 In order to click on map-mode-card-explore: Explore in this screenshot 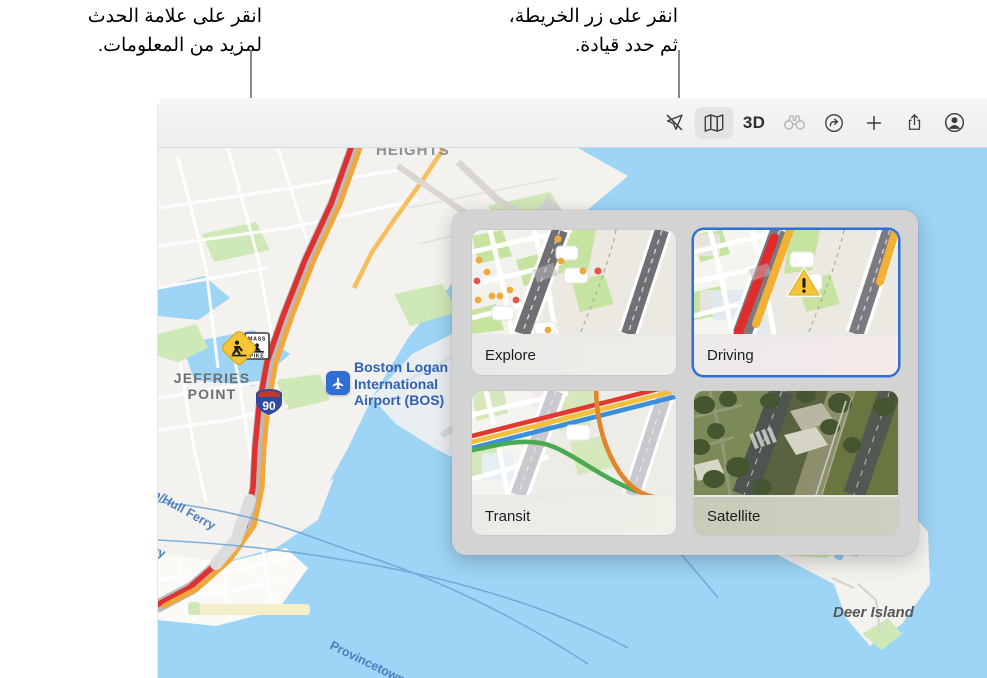, I will do `click(574, 302)`.